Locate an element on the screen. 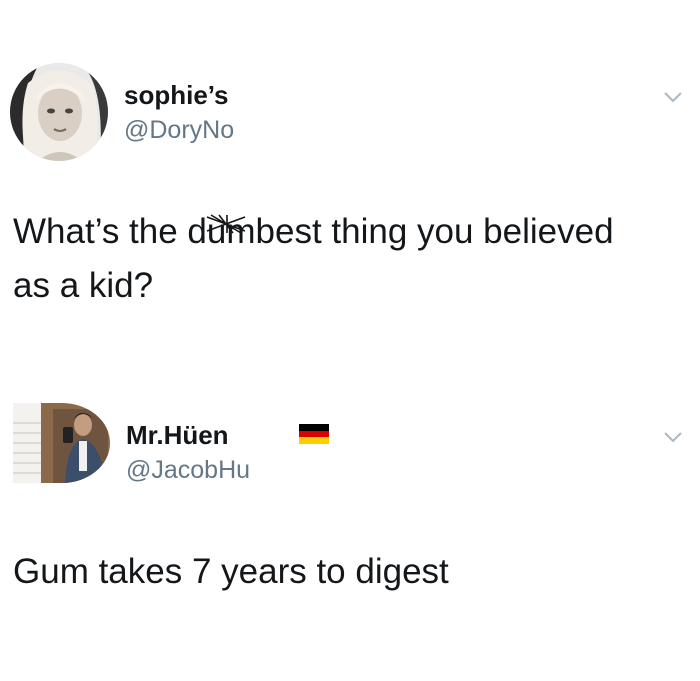 The width and height of the screenshot is (700, 681). tweet-text-part: best thing you believed is located at coordinates (434, 231).